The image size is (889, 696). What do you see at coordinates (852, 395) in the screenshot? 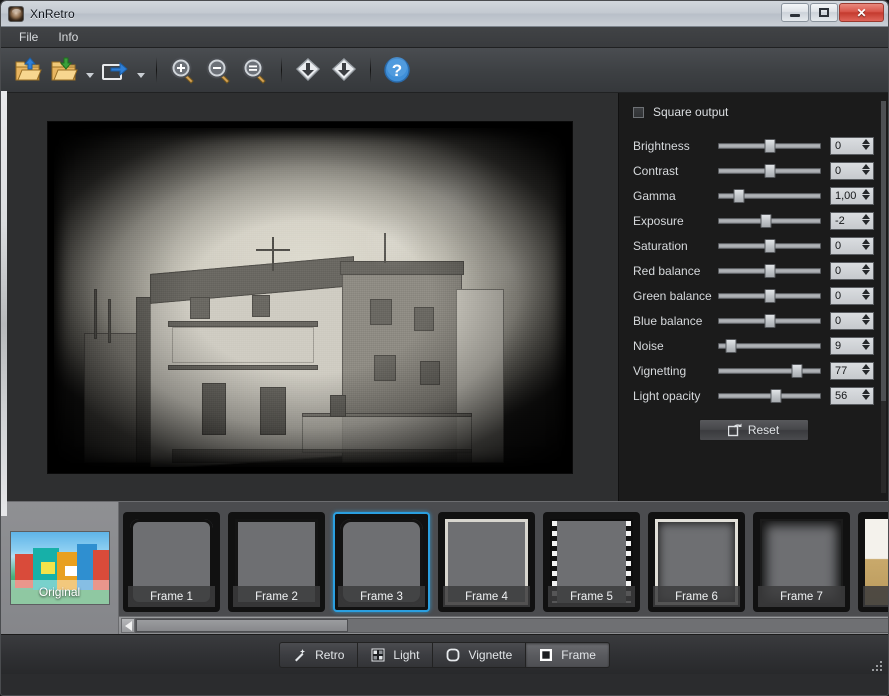
I see `light-opacity-spinbox: 56` at bounding box center [852, 395].